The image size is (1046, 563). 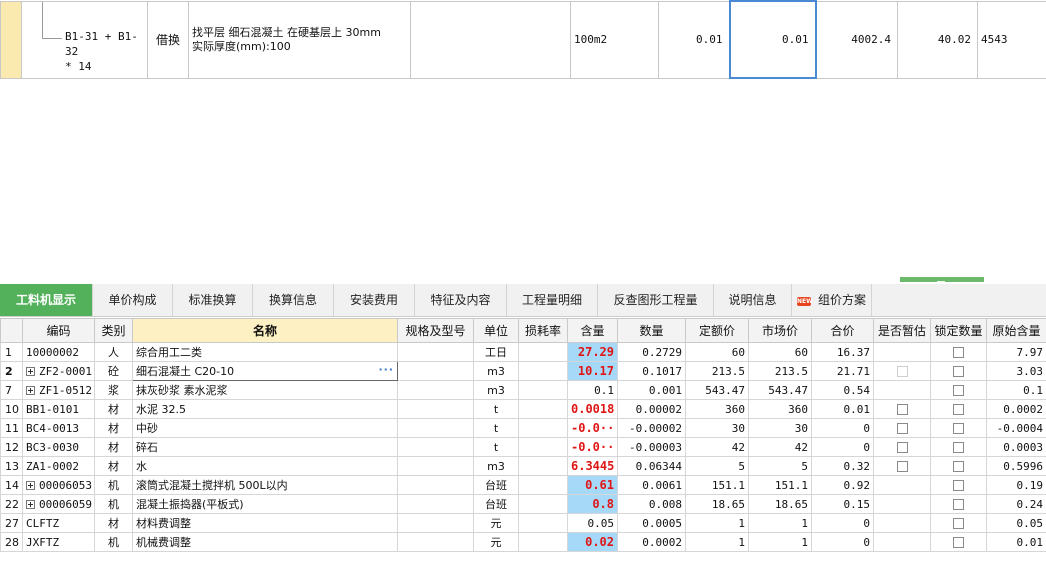 What do you see at coordinates (543, 330) in the screenshot?
I see `col-loss-rate-header: 损耗率` at bounding box center [543, 330].